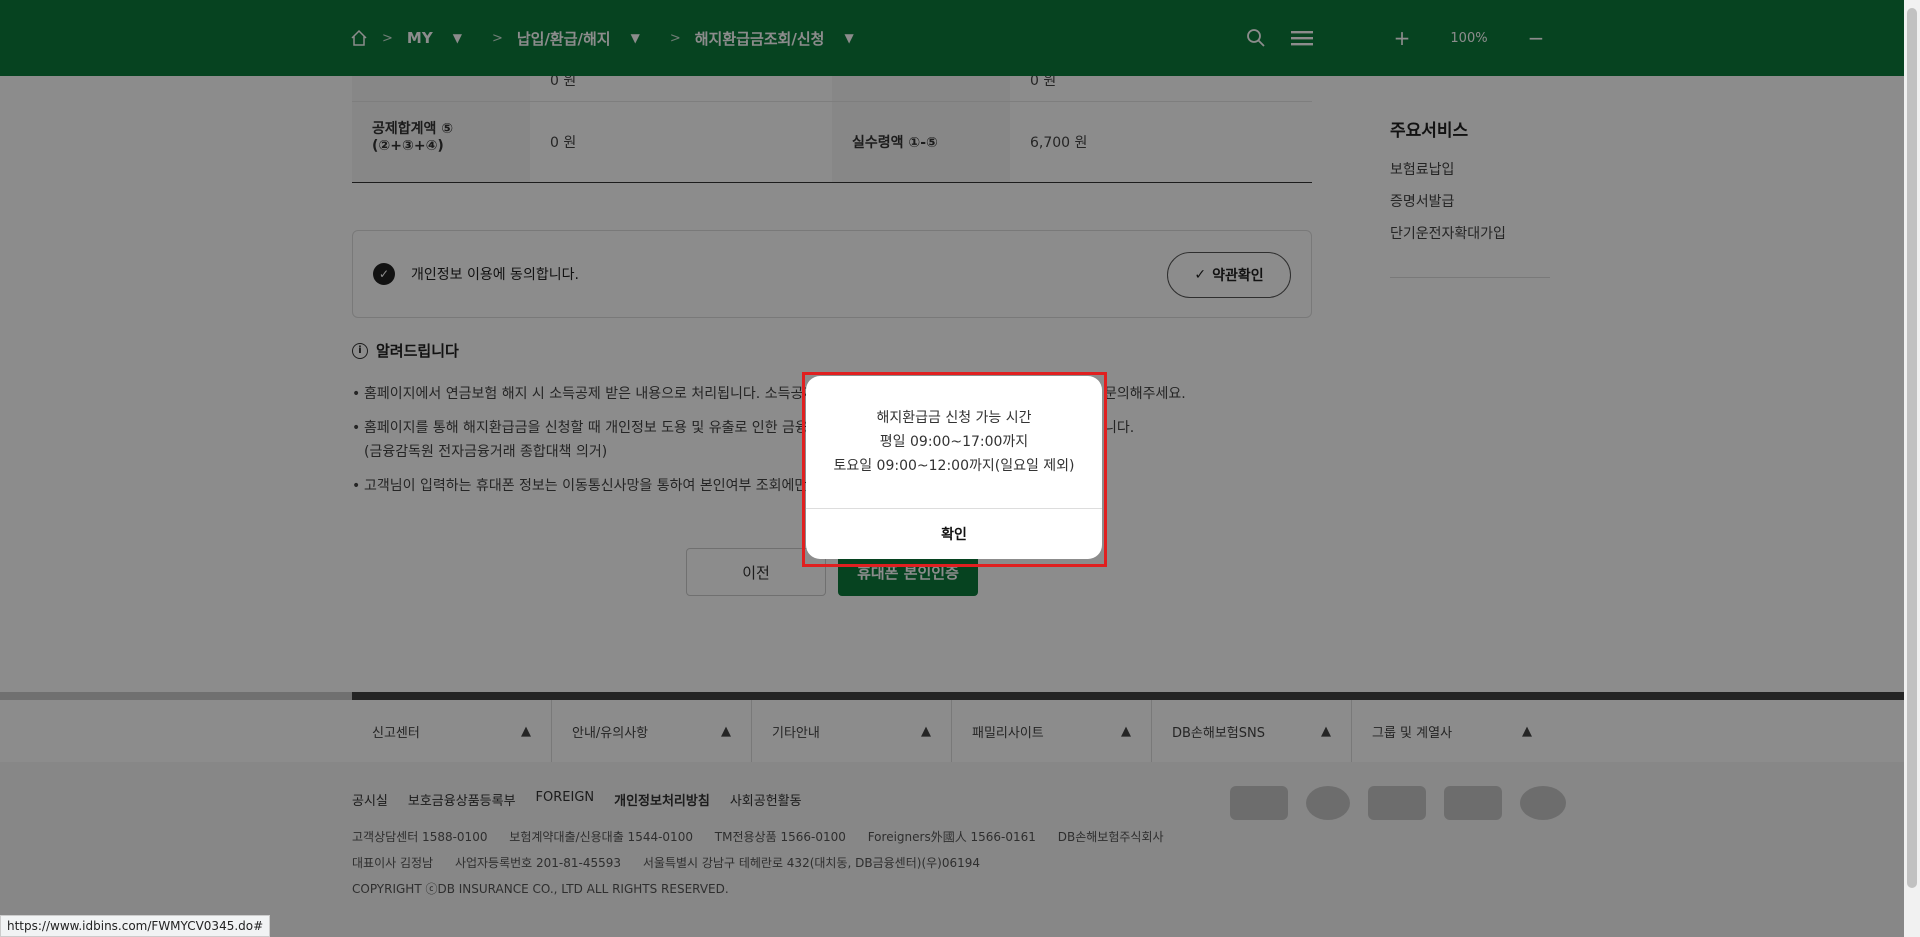  Describe the element at coordinates (135, 926) in the screenshot. I see `status-bar-url: https://www.idbins.com/FWMYCV0345.do#` at that location.